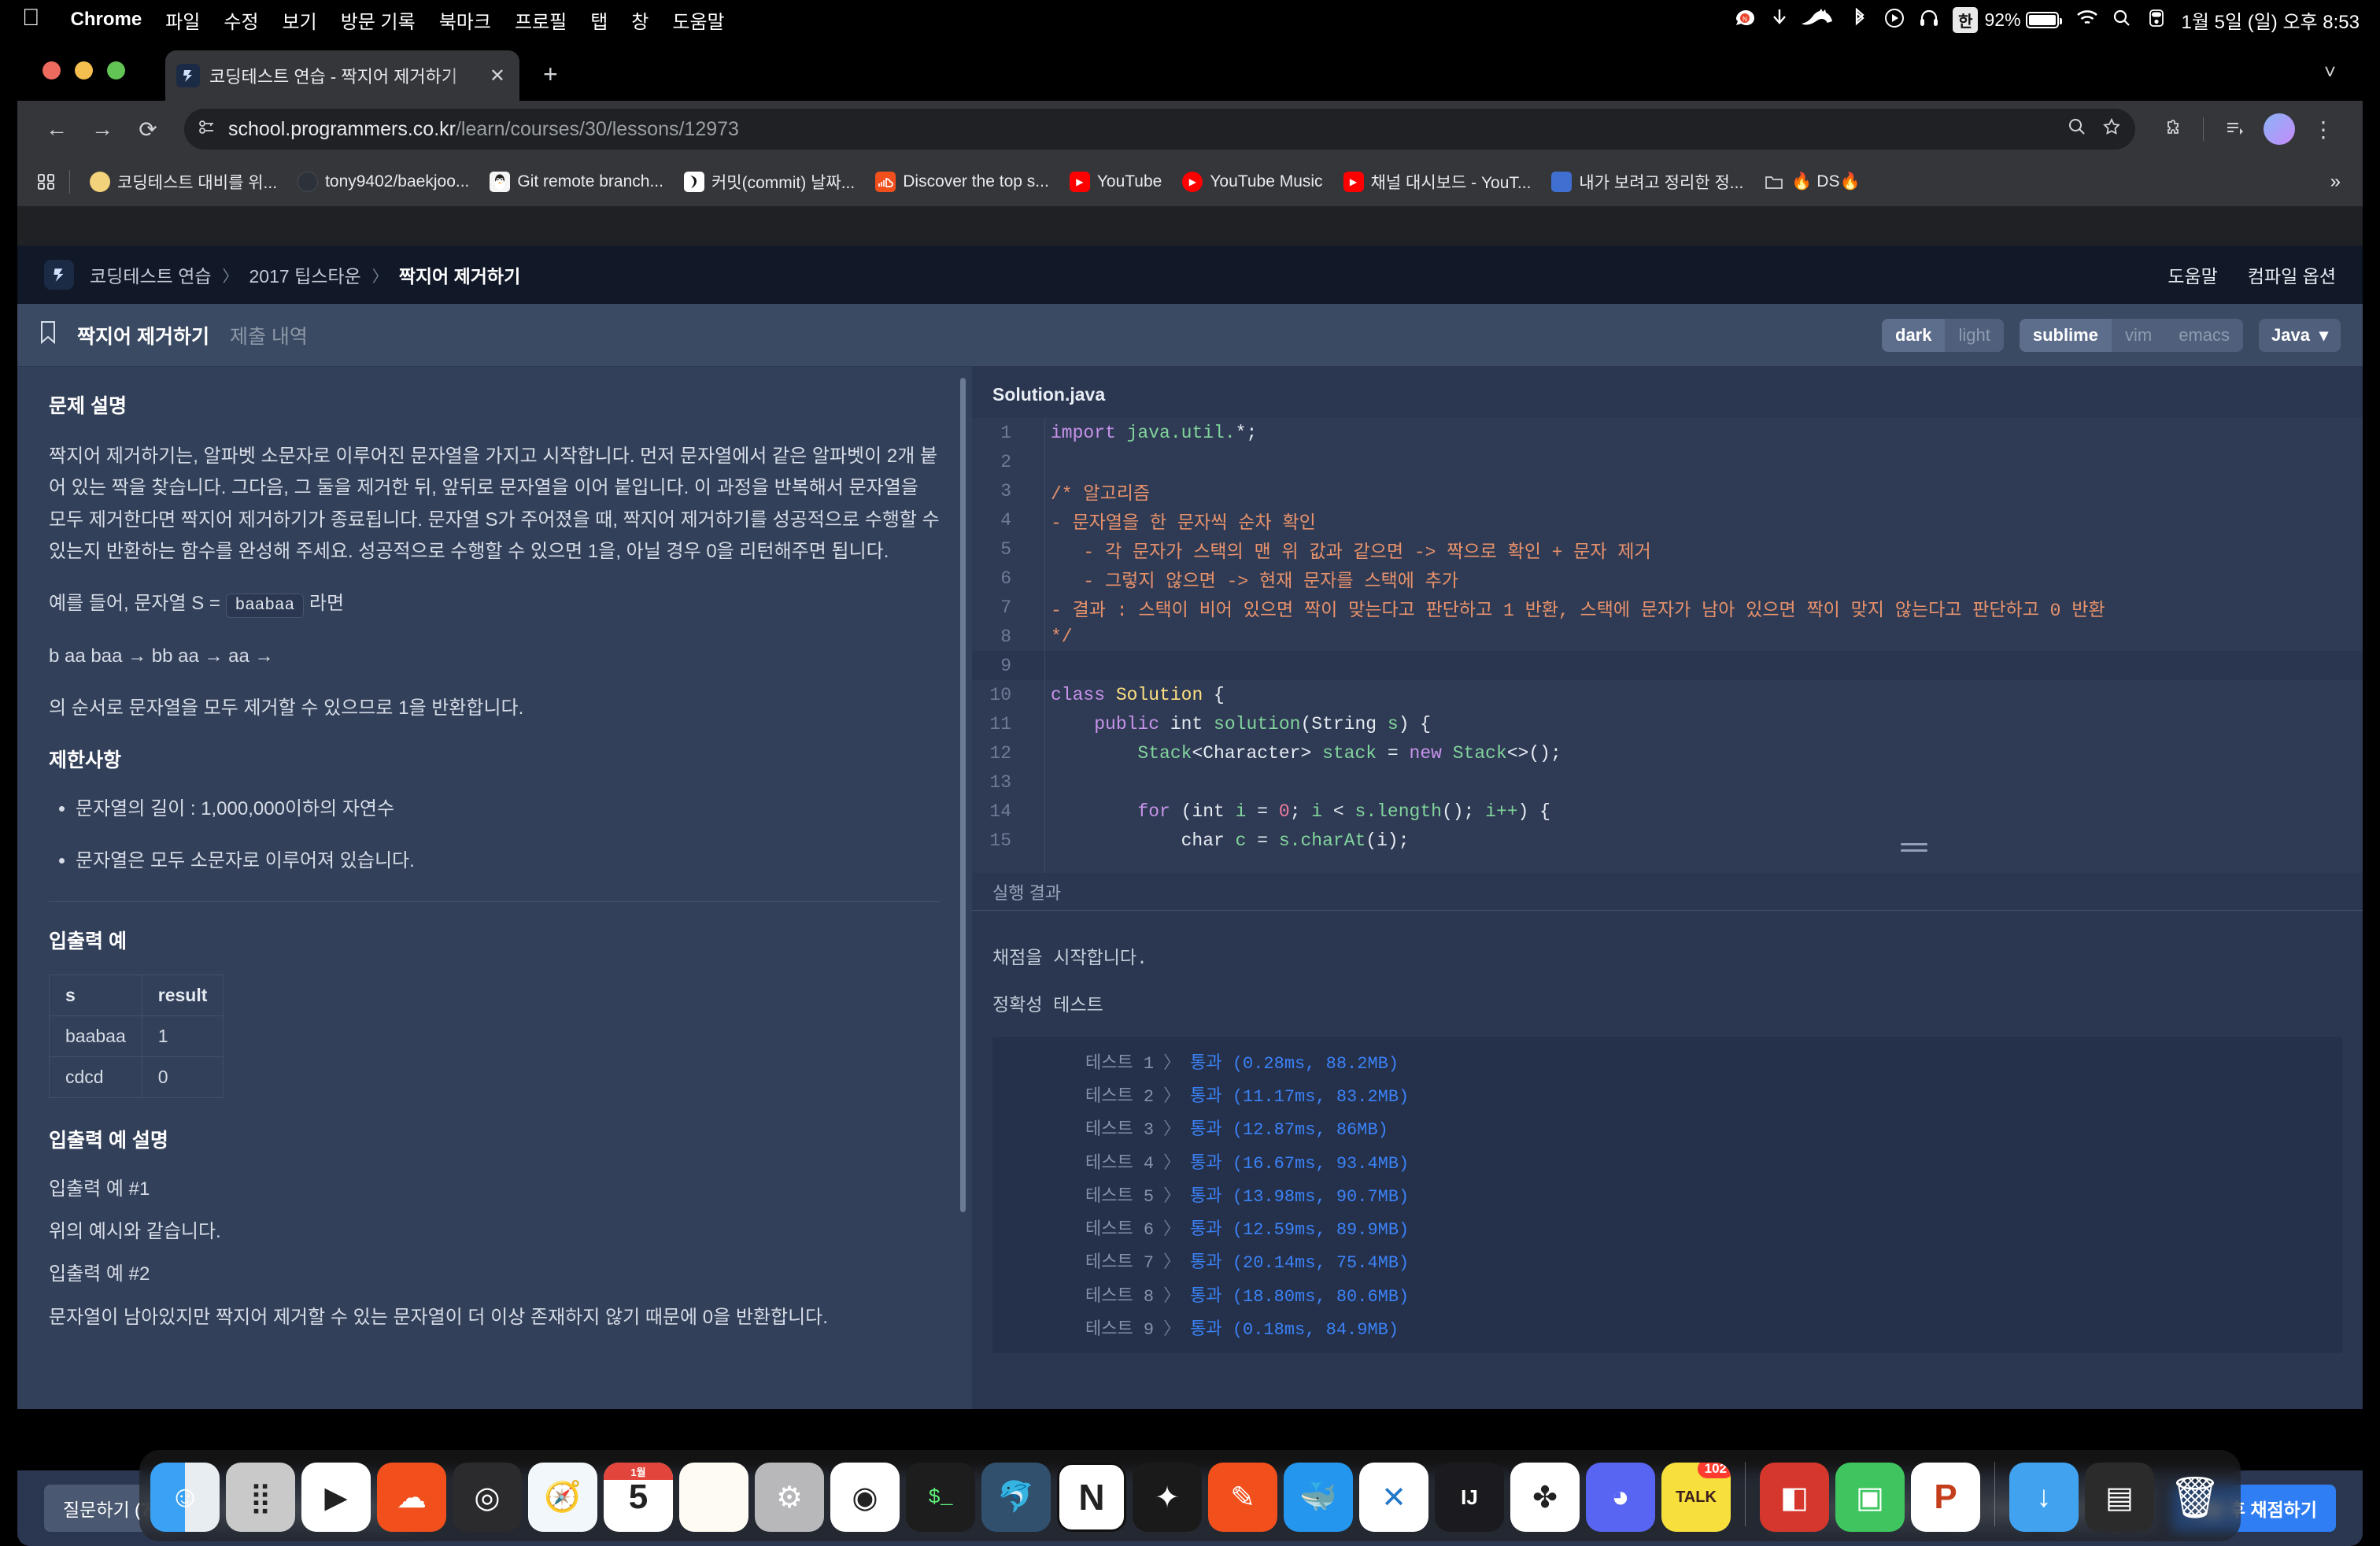  Describe the element at coordinates (241, 20) in the screenshot. I see `menu-edit: 수정` at that location.